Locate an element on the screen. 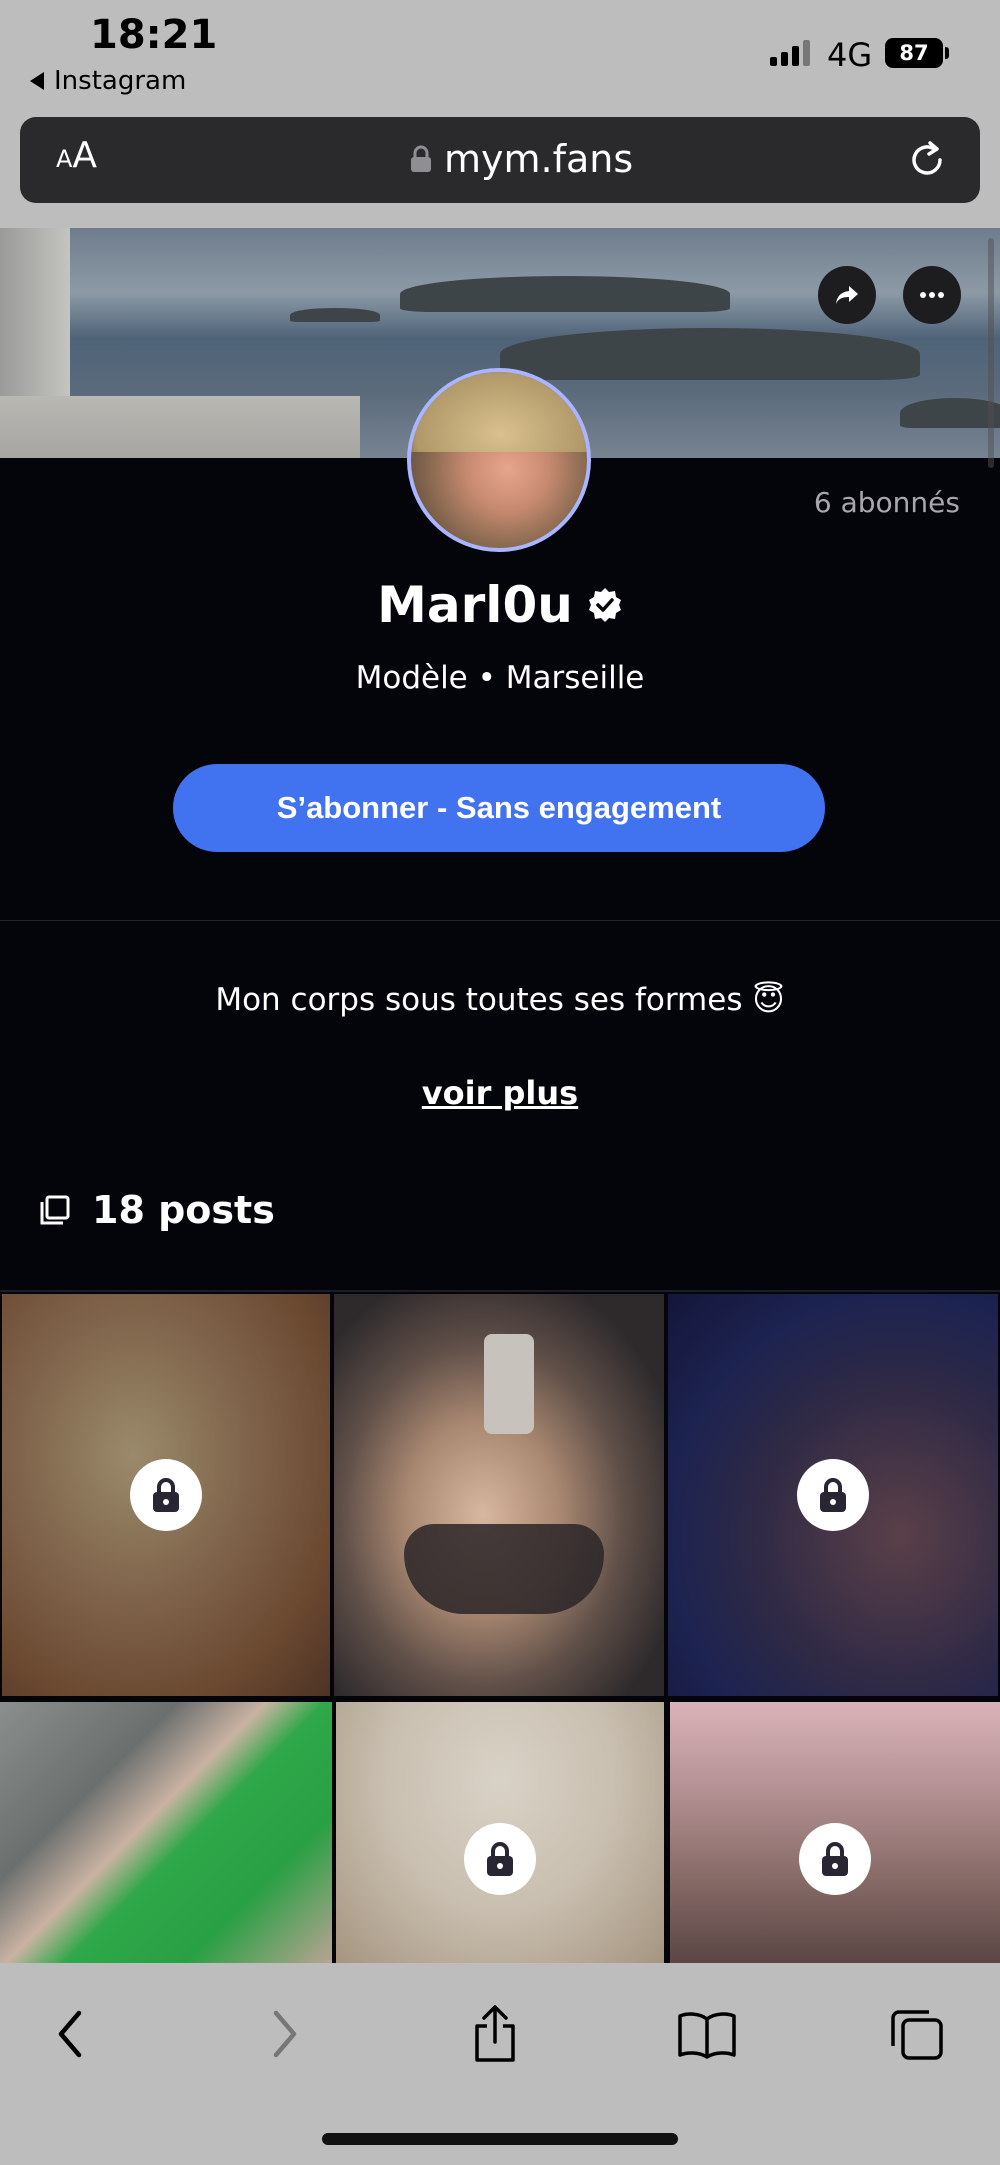 This screenshot has width=1000, height=2165. back-icon is located at coordinates (70, 2034).